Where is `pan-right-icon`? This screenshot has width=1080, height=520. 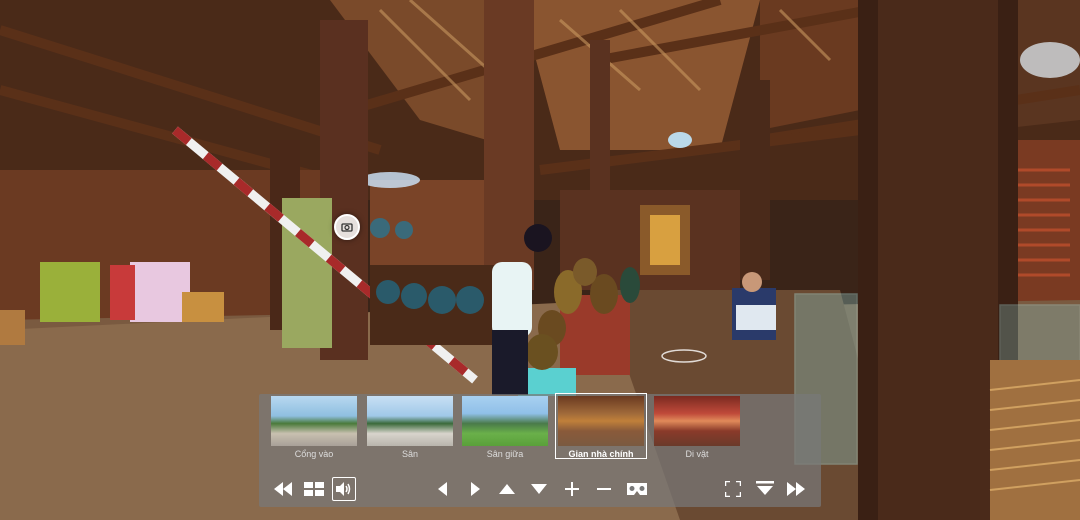
pan-right-icon is located at coordinates (475, 489).